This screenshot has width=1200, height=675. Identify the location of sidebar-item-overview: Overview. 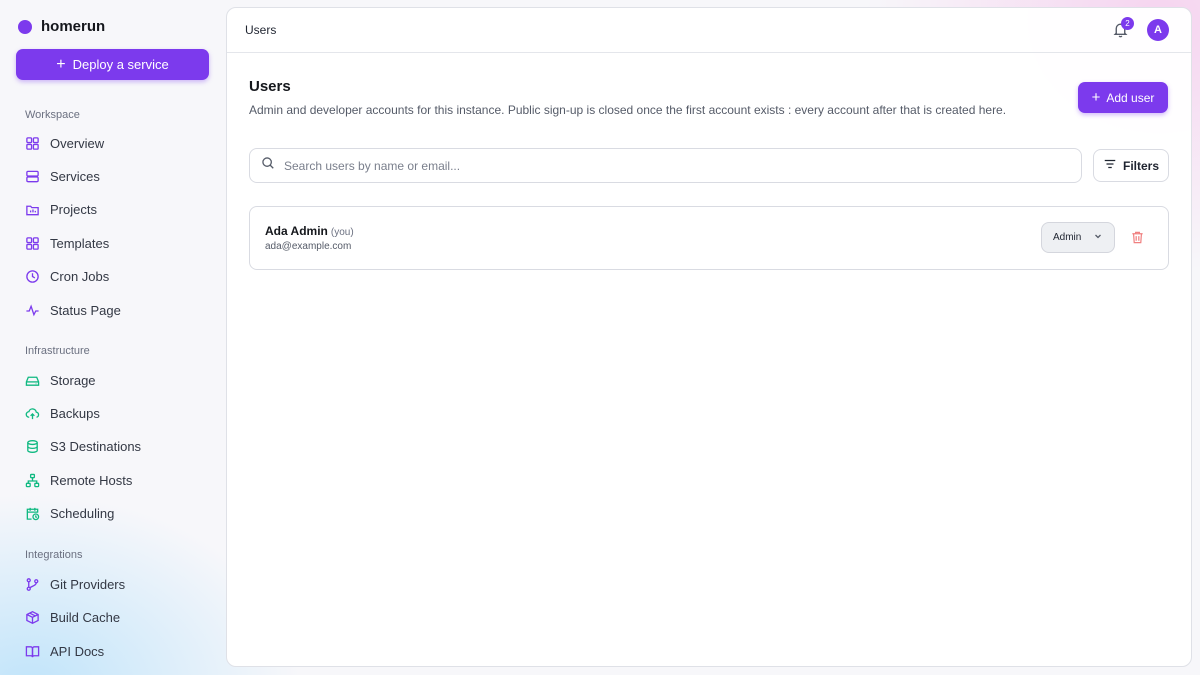
(64, 143).